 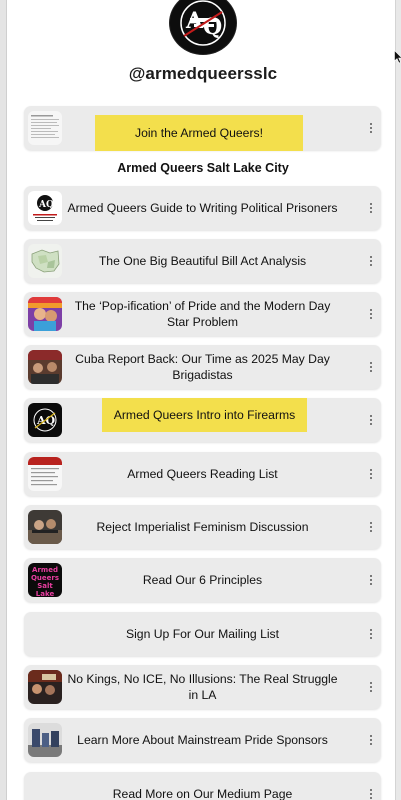 What do you see at coordinates (45, 527) in the screenshot?
I see `discussion-thumbnail` at bounding box center [45, 527].